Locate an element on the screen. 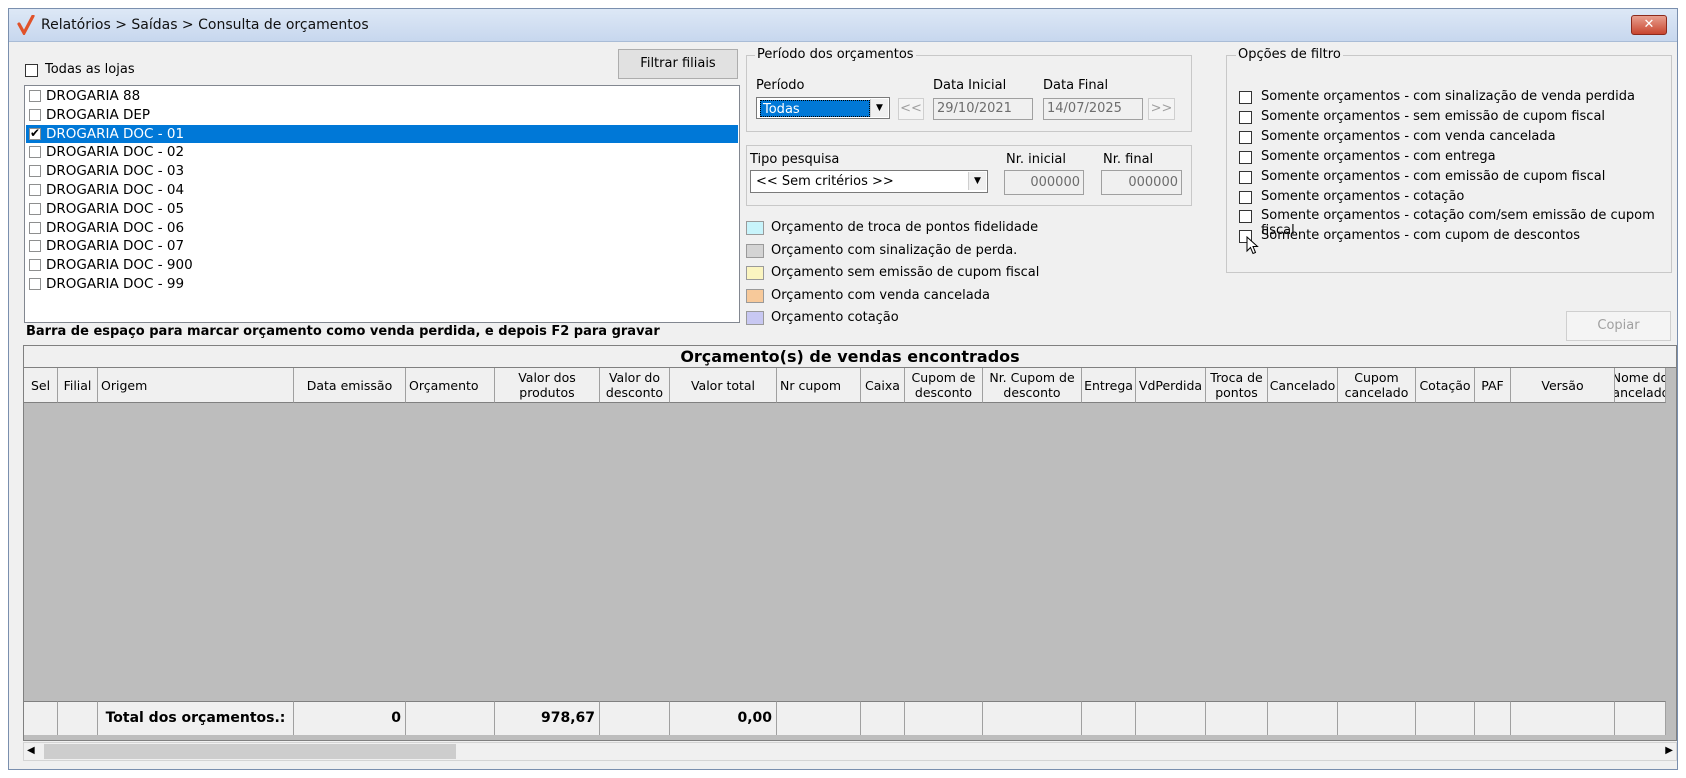  filter-option-label: Somente orçamentos - com entrega is located at coordinates (1378, 156).